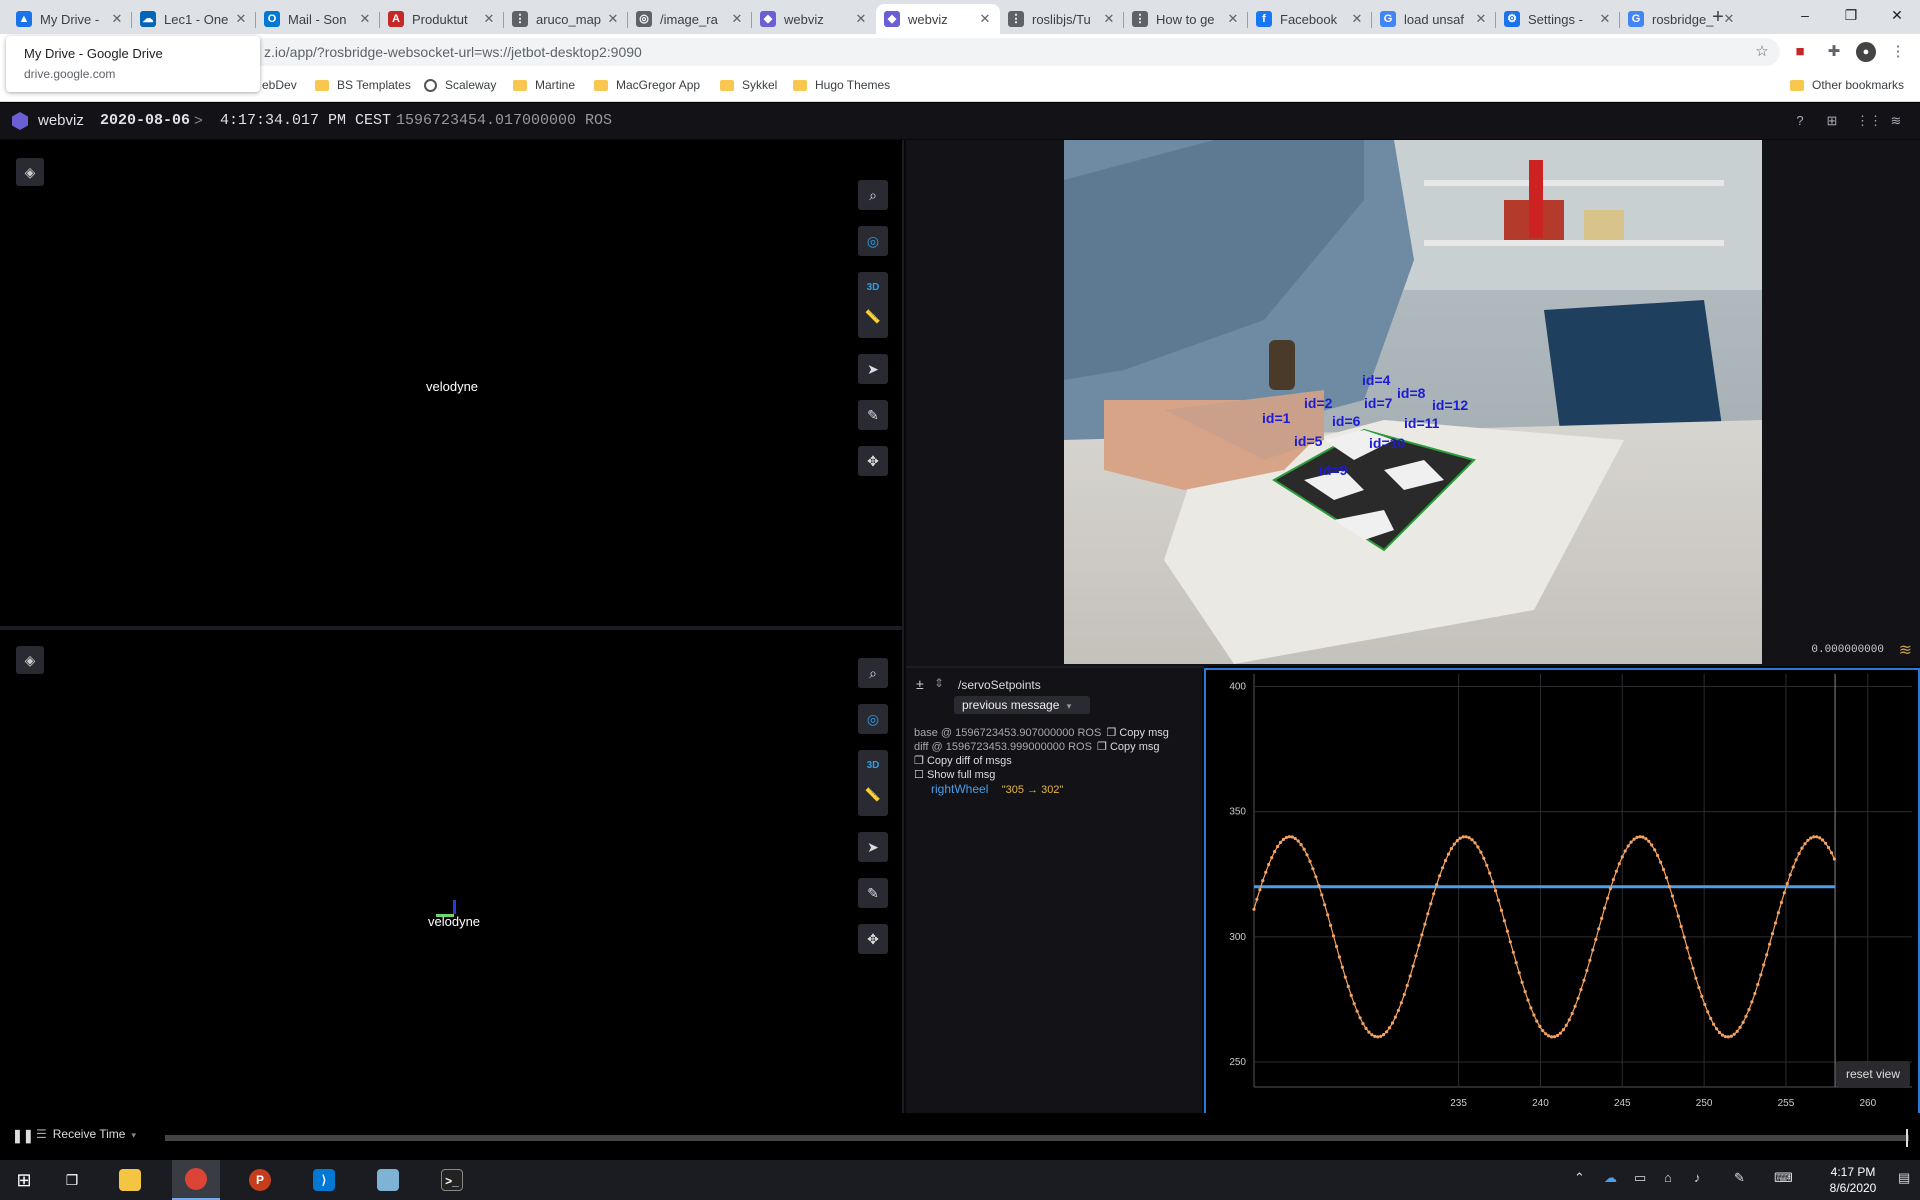  What do you see at coordinates (1037, 1138) in the screenshot?
I see `playback-scrubber` at bounding box center [1037, 1138].